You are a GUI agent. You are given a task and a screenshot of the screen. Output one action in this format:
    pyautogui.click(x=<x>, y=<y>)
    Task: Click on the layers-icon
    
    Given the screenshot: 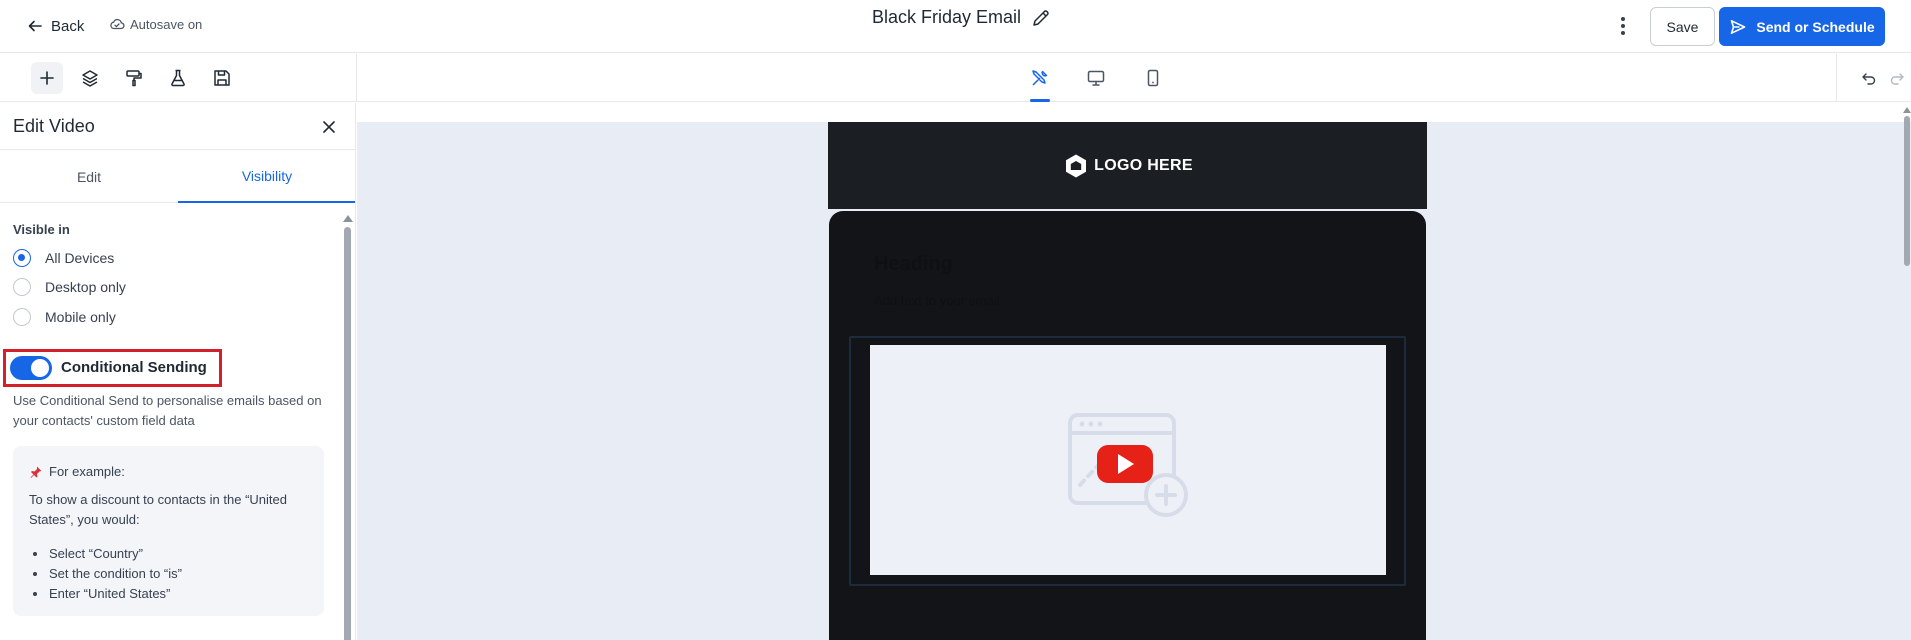 What is the action you would take?
    pyautogui.click(x=90, y=78)
    